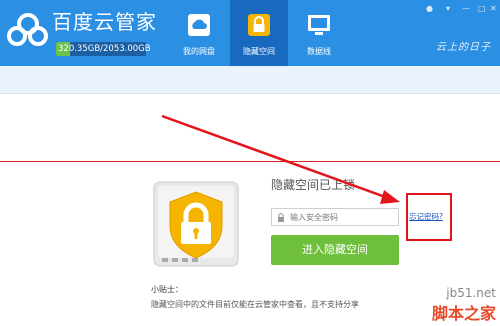 The height and width of the screenshot is (326, 500). Describe the element at coordinates (167, 289) in the screenshot. I see `tips-title: 小贴士：` at that location.